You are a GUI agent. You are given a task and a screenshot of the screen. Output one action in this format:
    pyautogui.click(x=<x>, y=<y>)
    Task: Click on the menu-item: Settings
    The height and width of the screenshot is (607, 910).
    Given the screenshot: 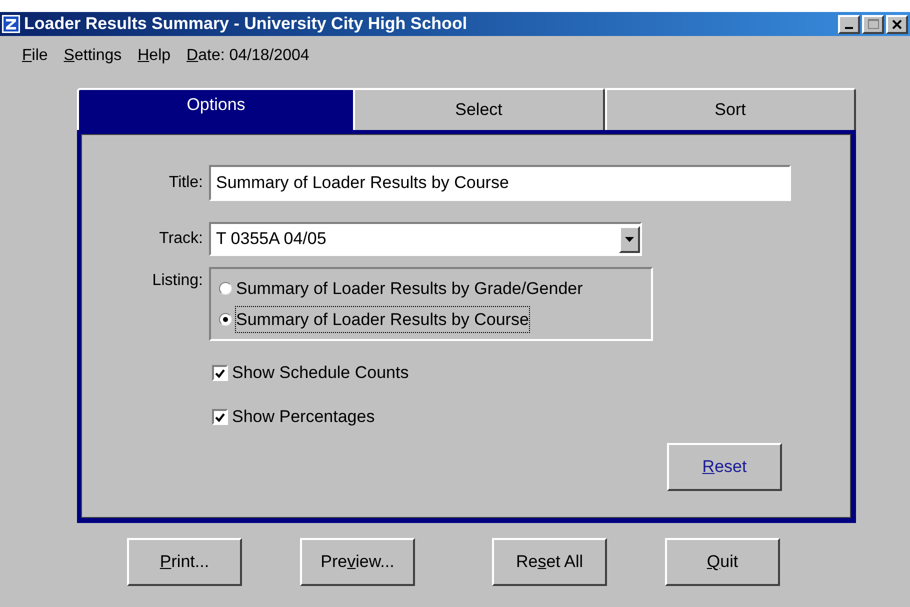 What is the action you would take?
    pyautogui.click(x=93, y=56)
    